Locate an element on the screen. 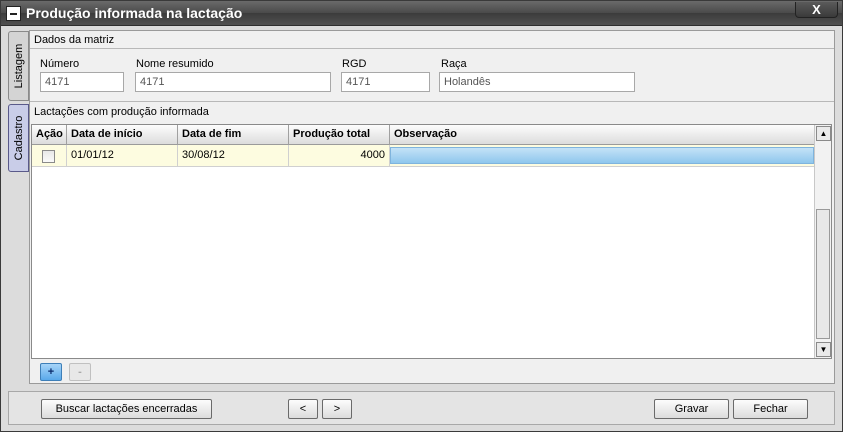 This screenshot has height=432, width=843. tab-cadastro: Cadastro is located at coordinates (18, 138).